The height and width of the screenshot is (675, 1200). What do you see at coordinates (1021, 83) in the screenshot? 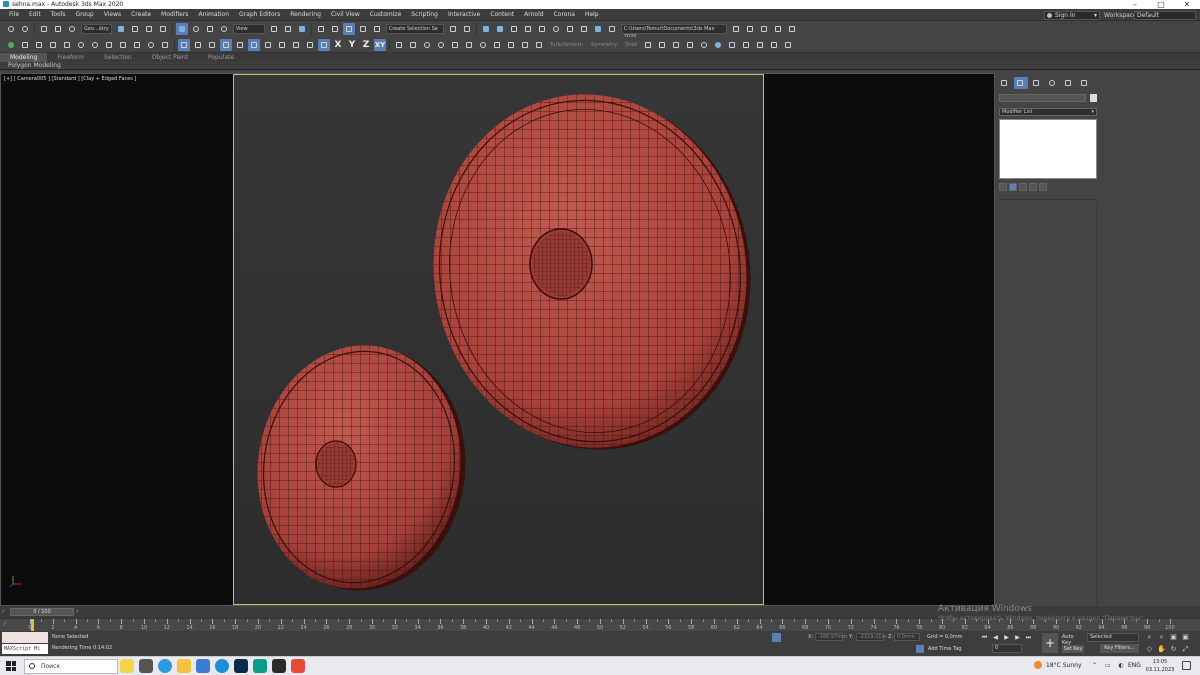
I see `modify-tab-icon` at bounding box center [1021, 83].